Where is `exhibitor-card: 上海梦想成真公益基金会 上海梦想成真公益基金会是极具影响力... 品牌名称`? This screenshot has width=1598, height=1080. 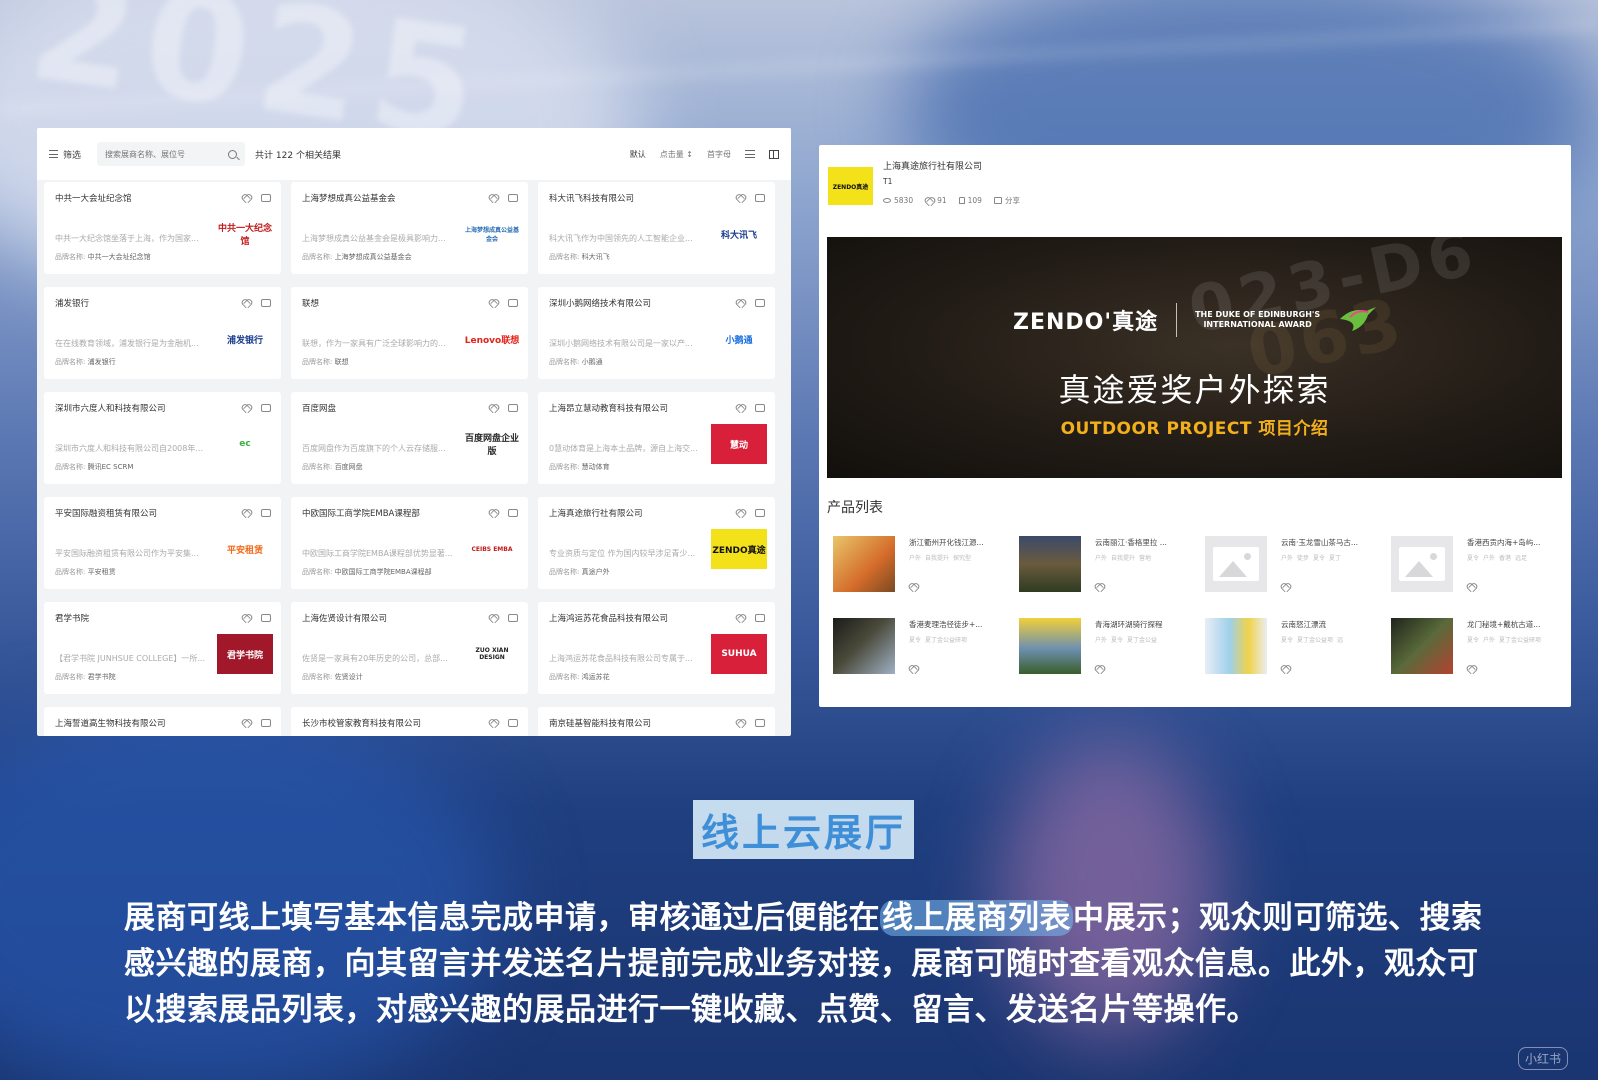 exhibitor-card: 上海梦想成真公益基金会 上海梦想成真公益基金会是极具影响力... 品牌名称 is located at coordinates (409, 228).